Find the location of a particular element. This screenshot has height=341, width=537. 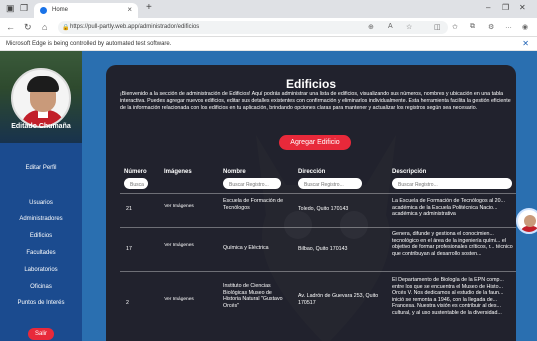

restore-icon: ❐ is located at coordinates (505, 7).